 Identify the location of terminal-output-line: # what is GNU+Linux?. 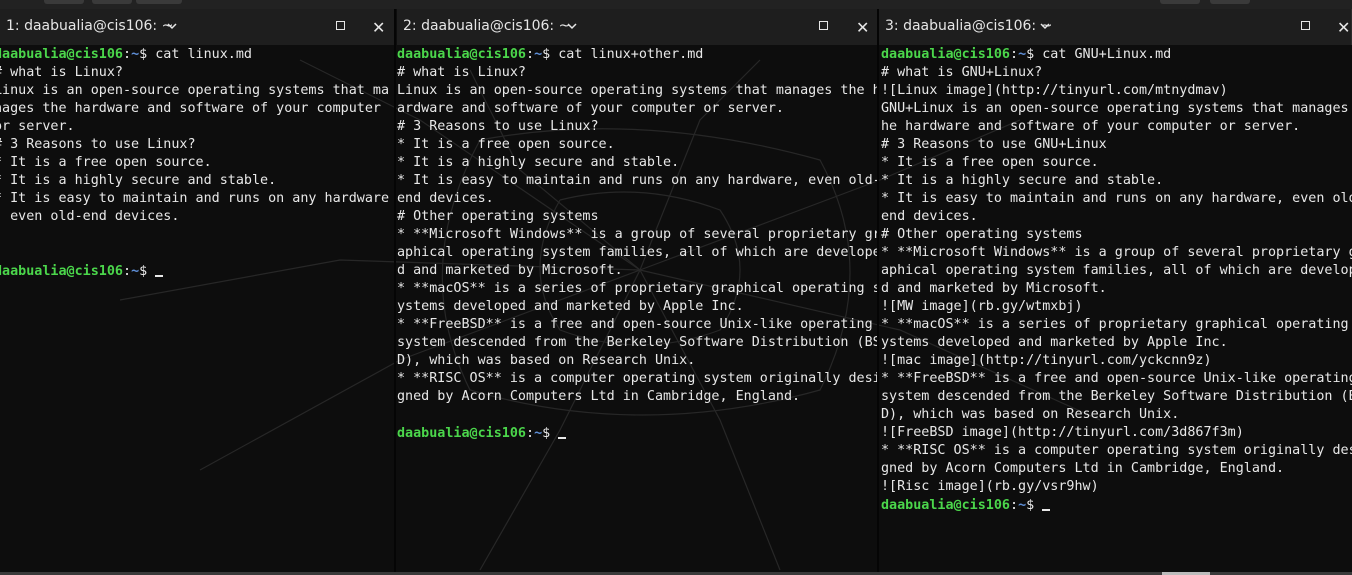
(962, 72).